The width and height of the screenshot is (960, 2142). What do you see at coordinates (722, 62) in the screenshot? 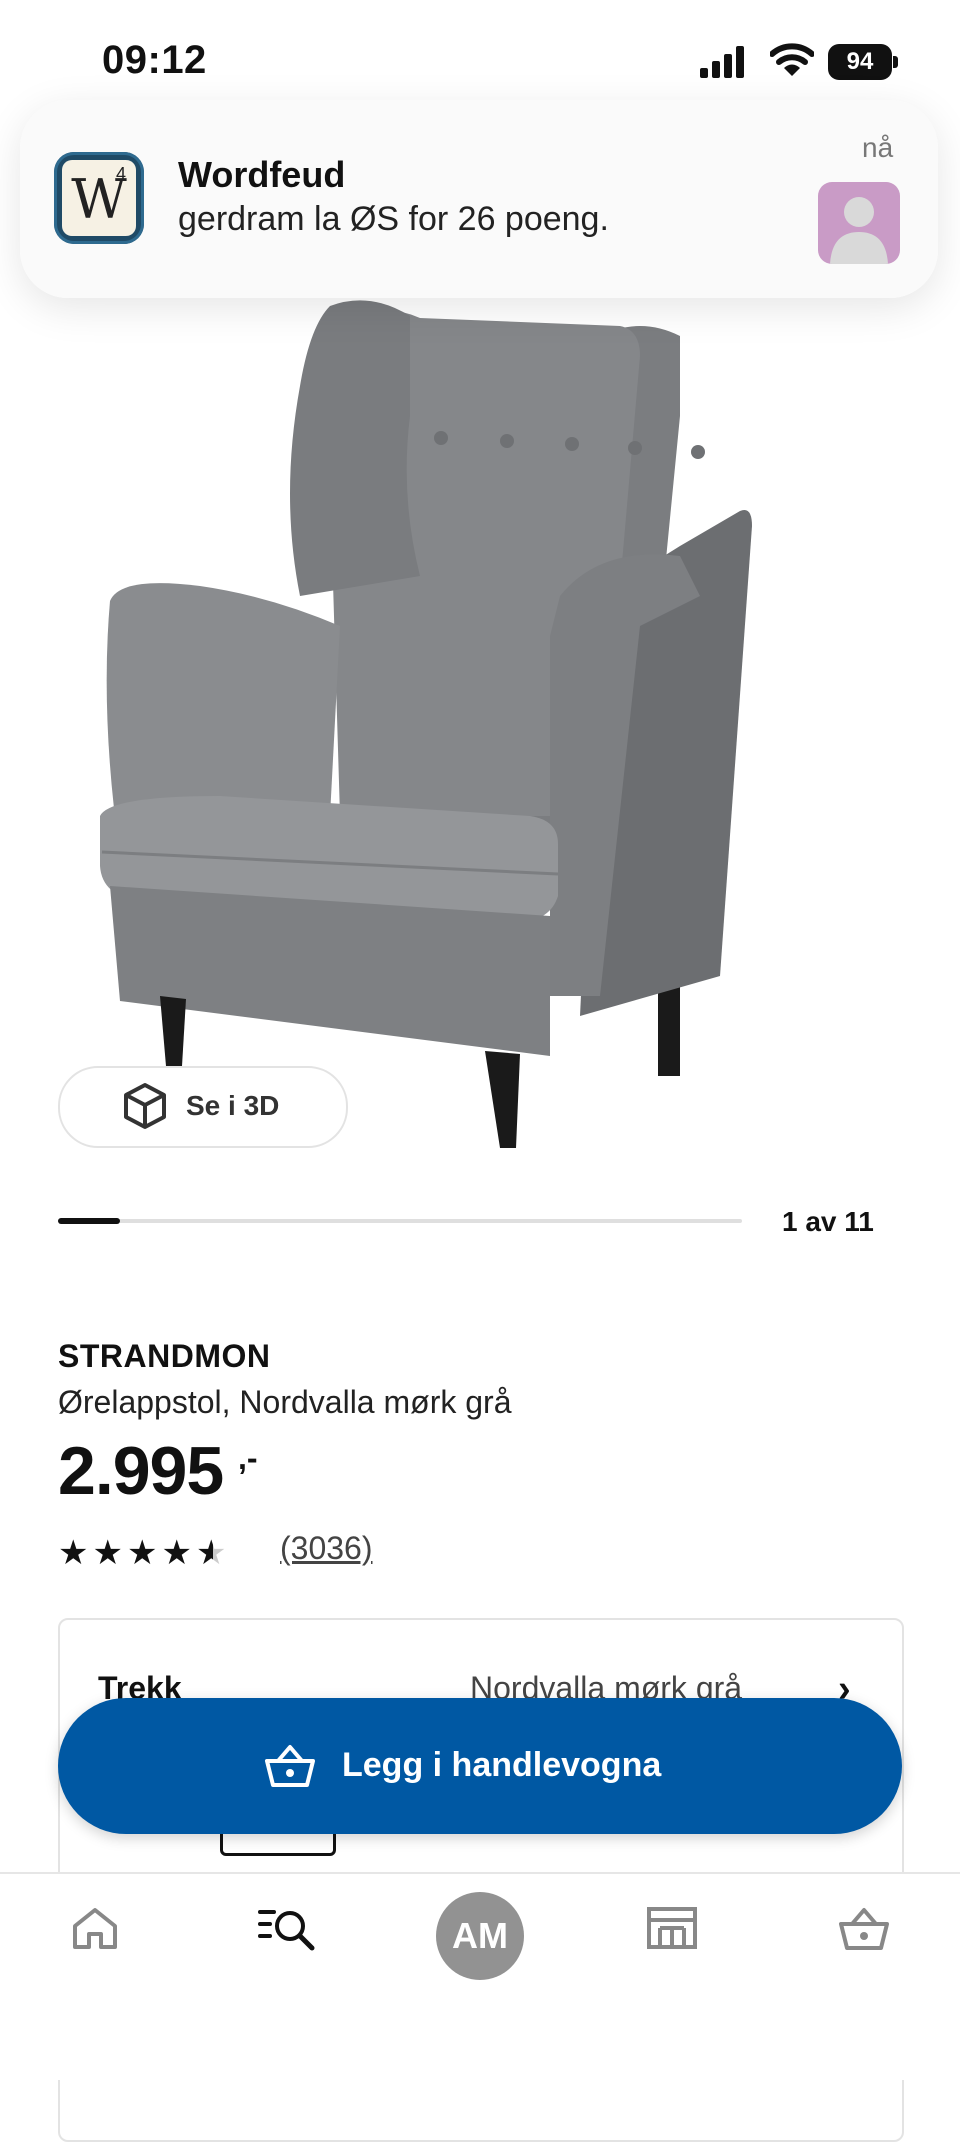
I see `cellular-signal-icon` at bounding box center [722, 62].